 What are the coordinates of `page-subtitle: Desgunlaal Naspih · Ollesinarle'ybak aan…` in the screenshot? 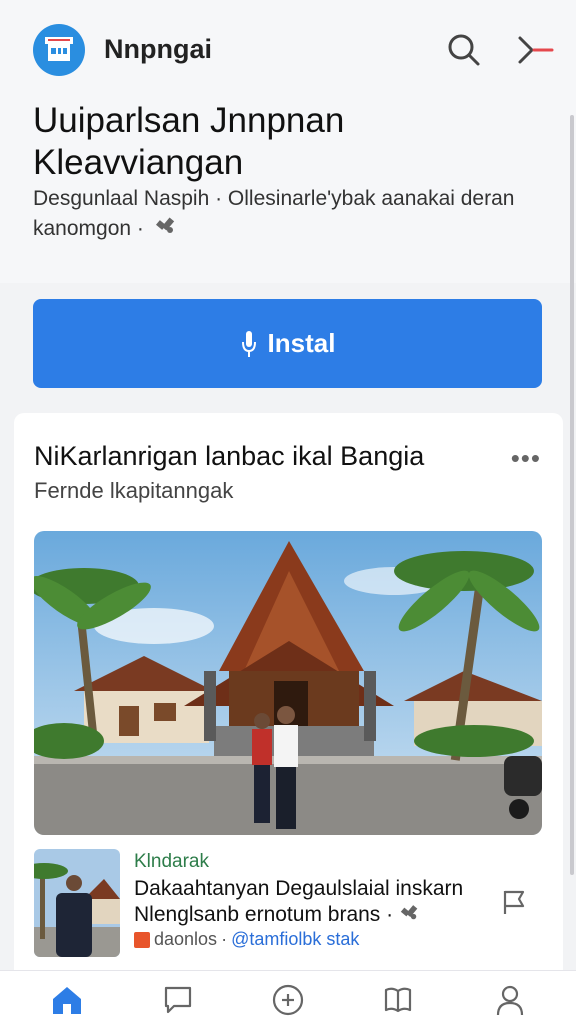 It's located at (288, 214).